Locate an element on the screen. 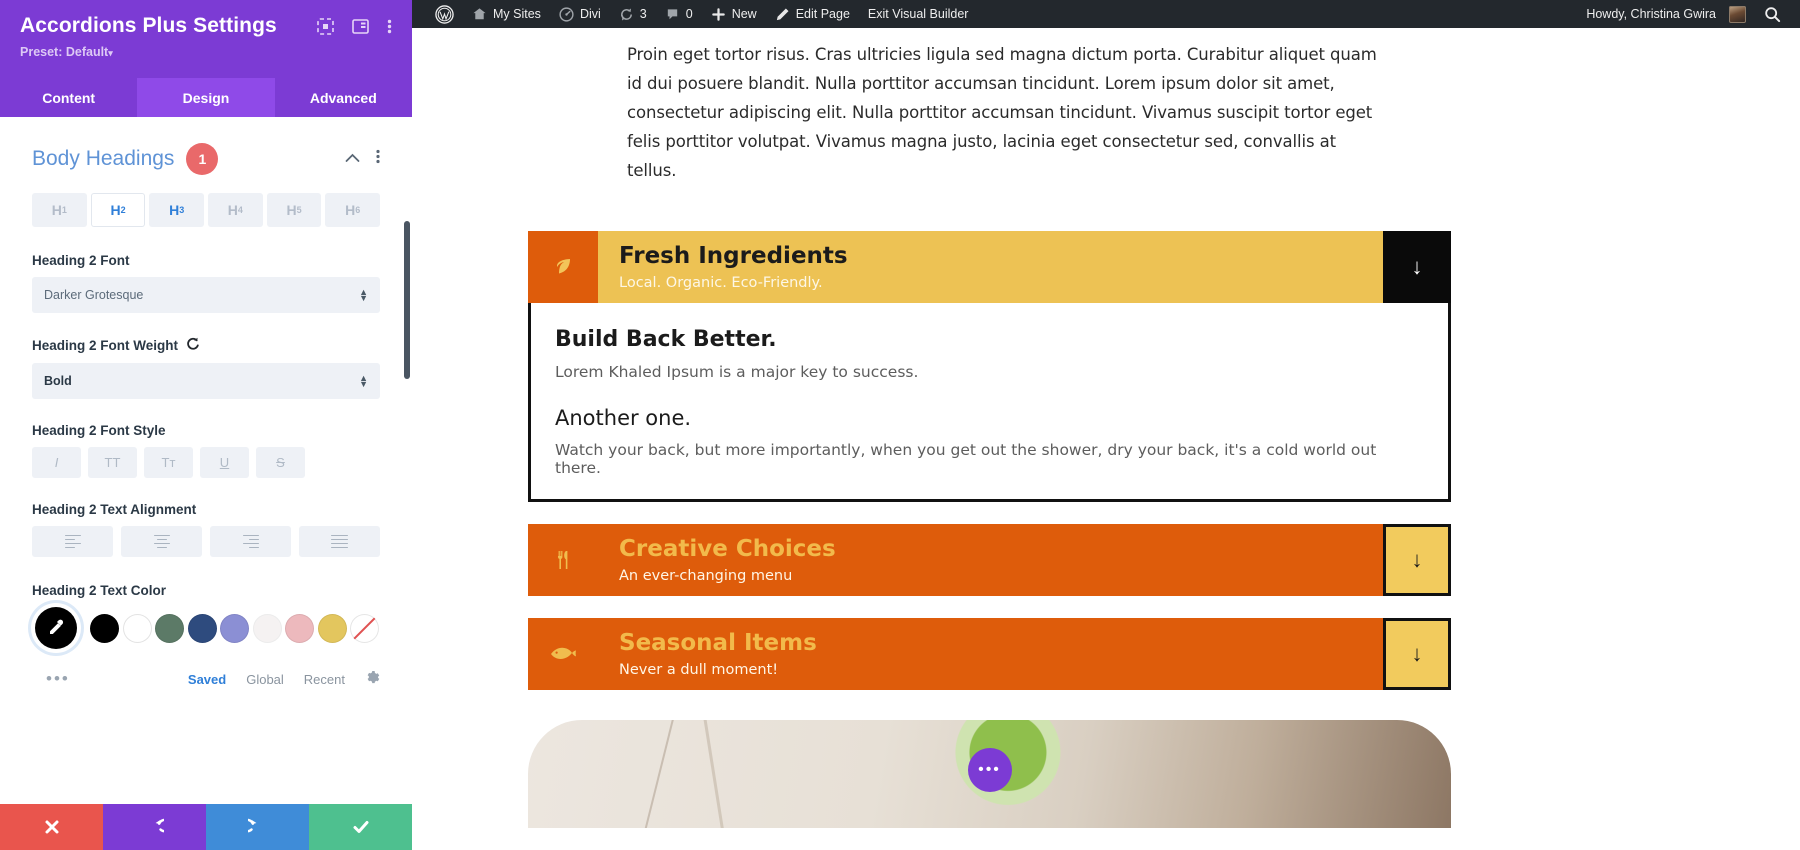  heading-level-h5: H5 is located at coordinates (294, 210).